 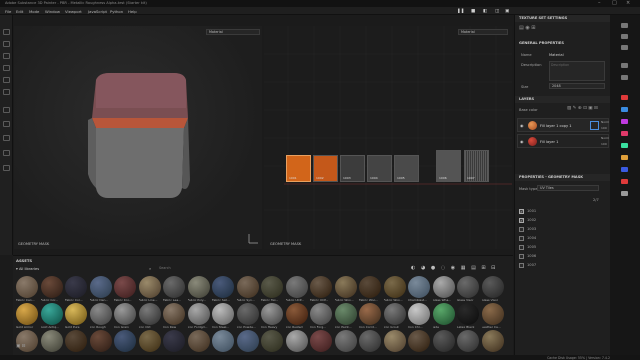 What do you see at coordinates (6, 68) in the screenshot?
I see `geometry-fill-icon` at bounding box center [6, 68].